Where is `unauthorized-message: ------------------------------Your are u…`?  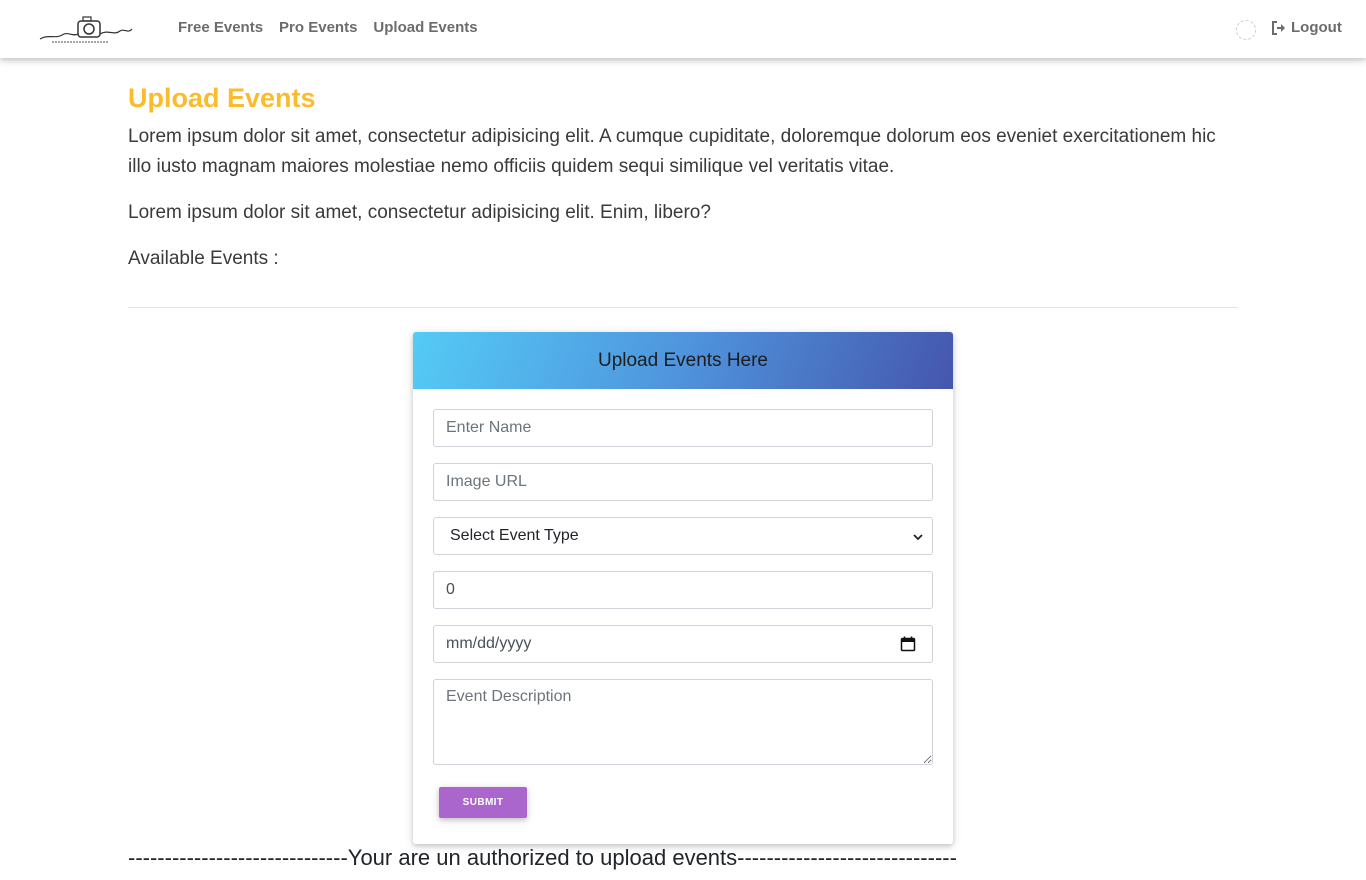
unauthorized-message: ------------------------------Your are u… is located at coordinates (542, 857).